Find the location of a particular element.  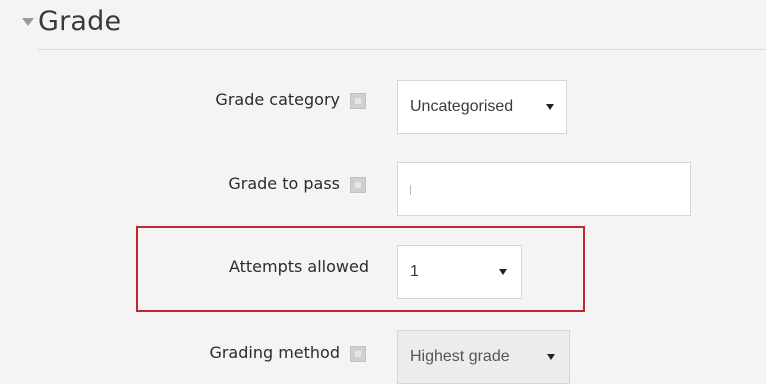

section-header-grade: Grade is located at coordinates (383, 25).